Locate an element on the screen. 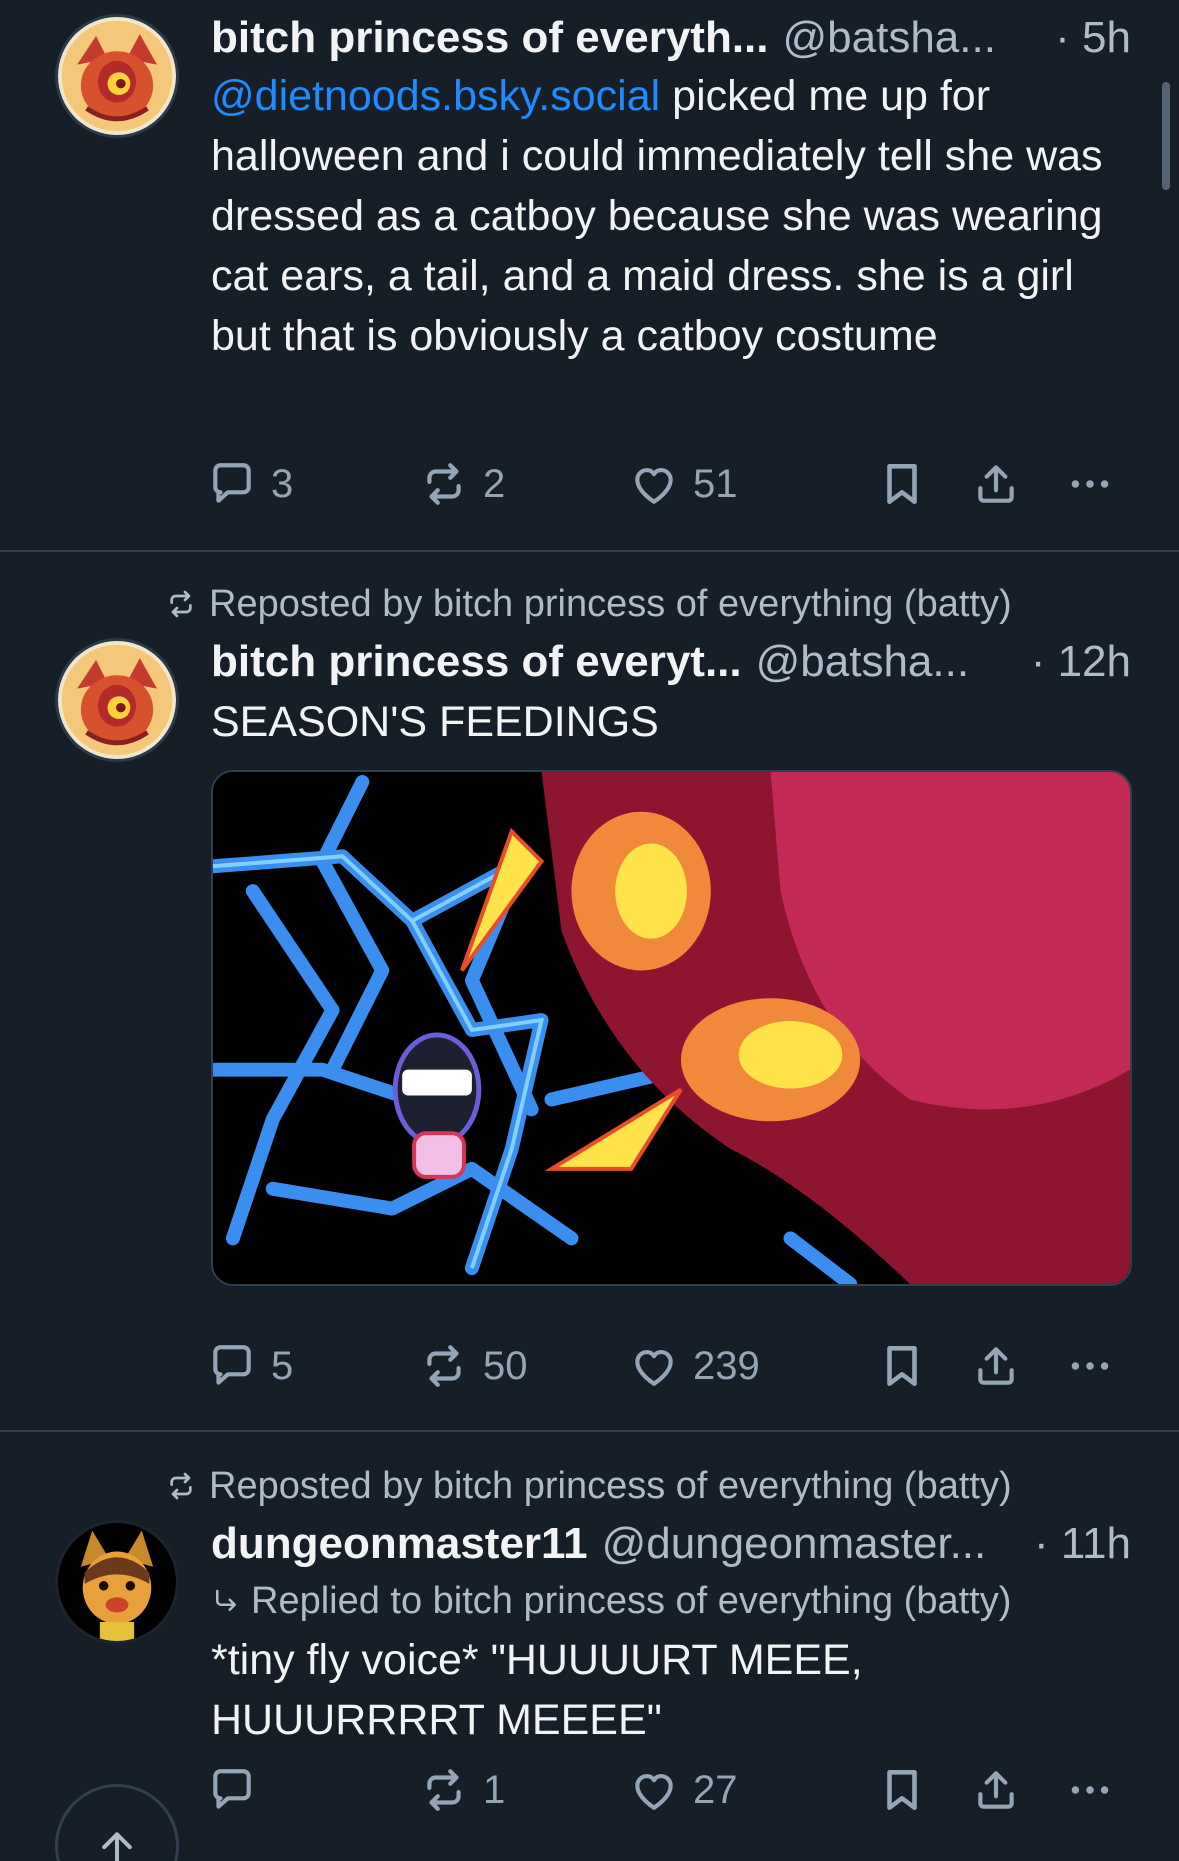 This screenshot has width=1179, height=1861. post-actions: 3 2 51 is located at coordinates (669, 484).